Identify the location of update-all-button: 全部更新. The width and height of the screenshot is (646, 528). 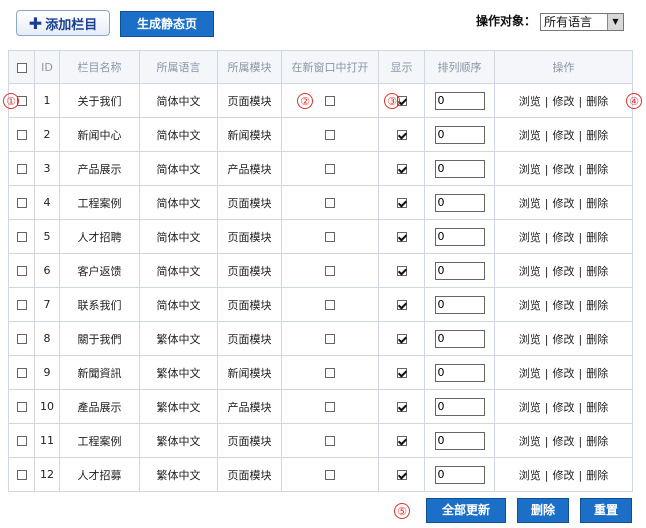
(466, 510).